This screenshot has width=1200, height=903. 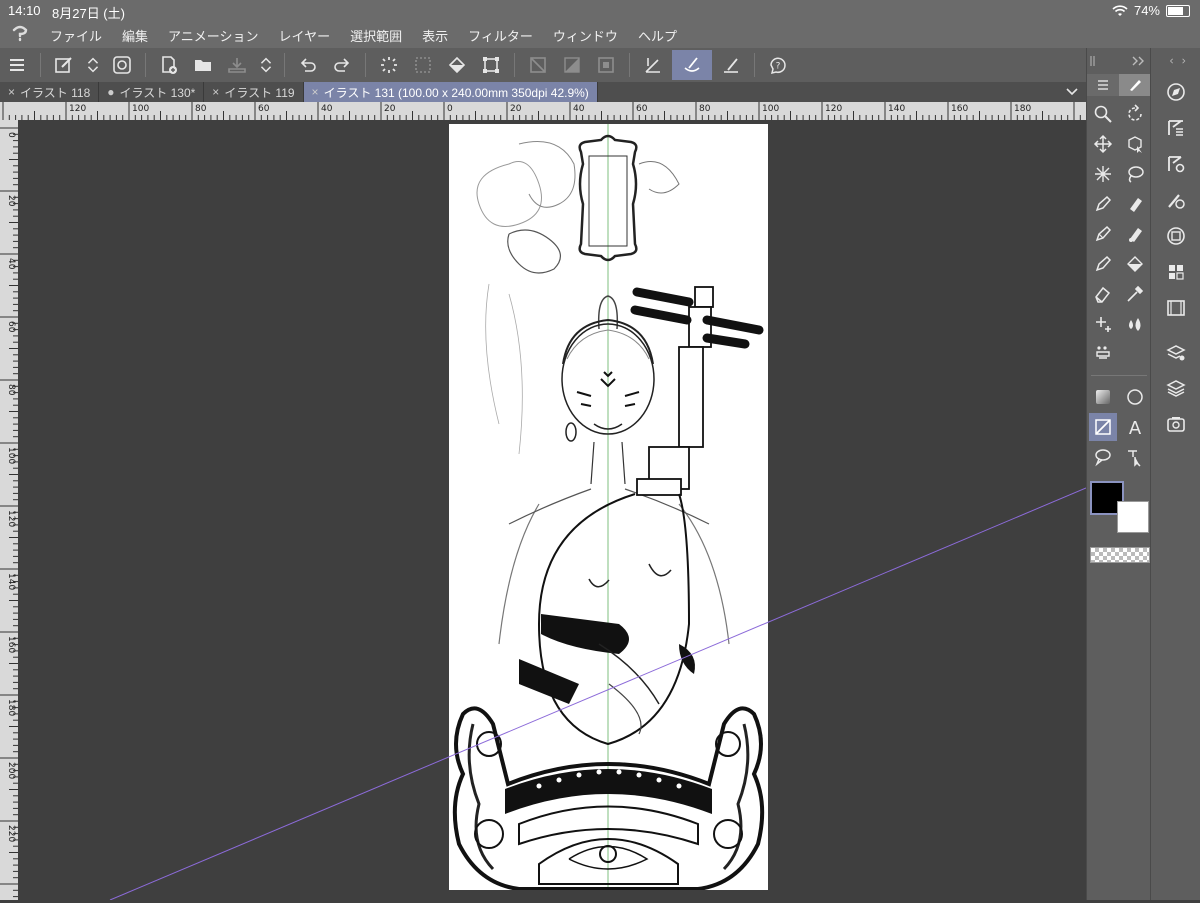 What do you see at coordinates (423, 65) in the screenshot?
I see `clear-selection-icon` at bounding box center [423, 65].